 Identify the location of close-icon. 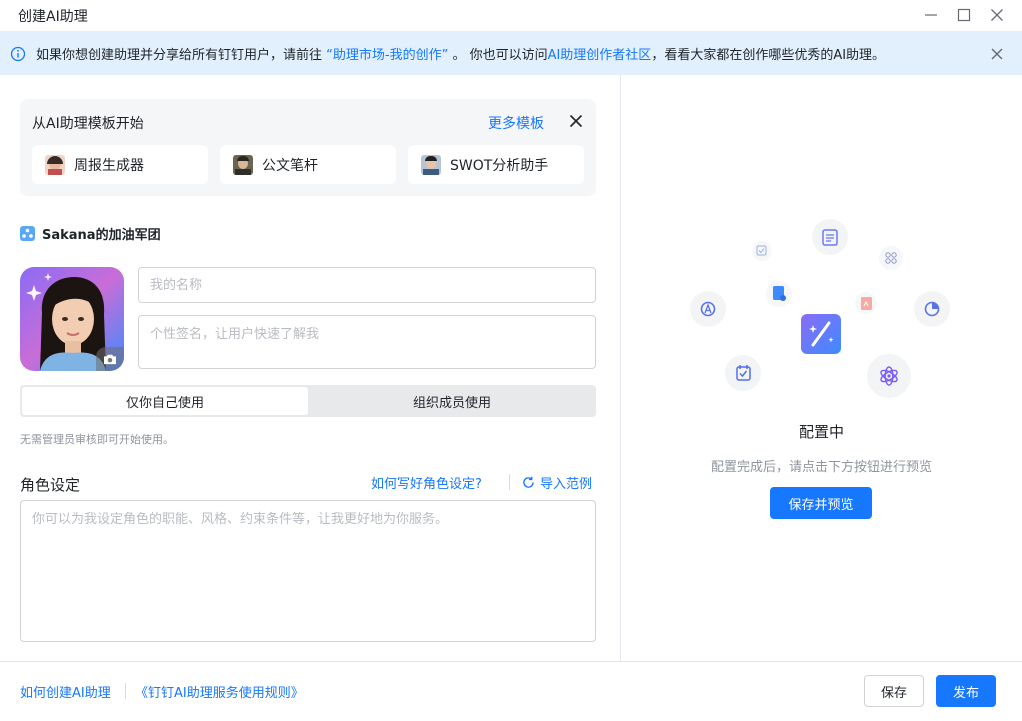
(997, 15).